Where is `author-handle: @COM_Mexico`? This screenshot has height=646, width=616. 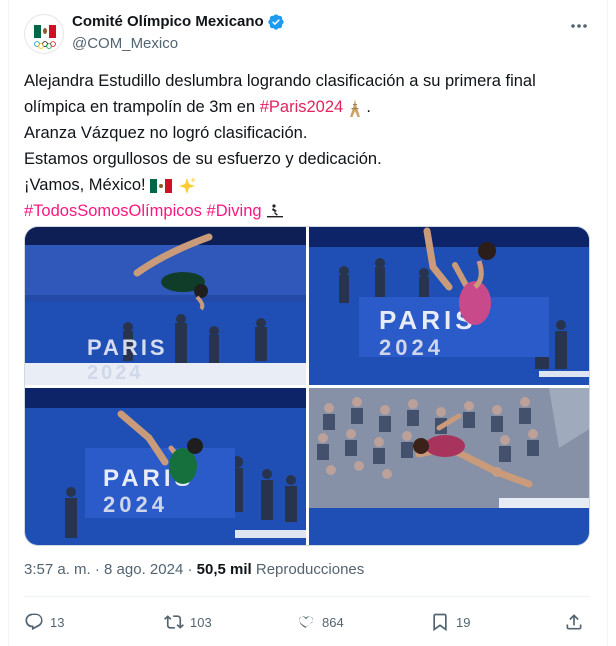
author-handle: @COM_Mexico is located at coordinates (178, 44).